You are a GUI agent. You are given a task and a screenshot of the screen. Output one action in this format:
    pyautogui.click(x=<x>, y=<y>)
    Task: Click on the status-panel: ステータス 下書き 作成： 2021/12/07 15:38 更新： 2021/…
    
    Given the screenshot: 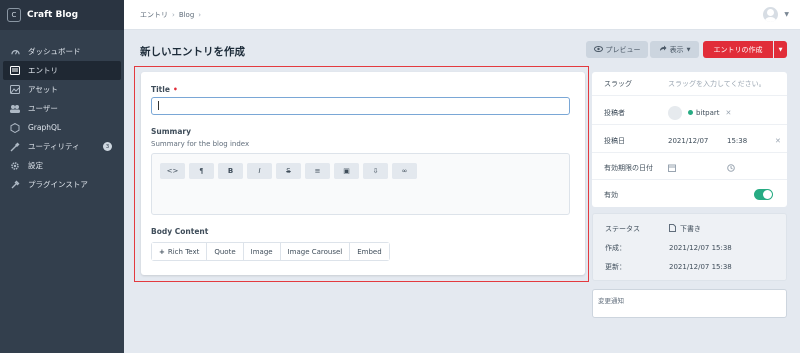 What is the action you would take?
    pyautogui.click(x=689, y=247)
    